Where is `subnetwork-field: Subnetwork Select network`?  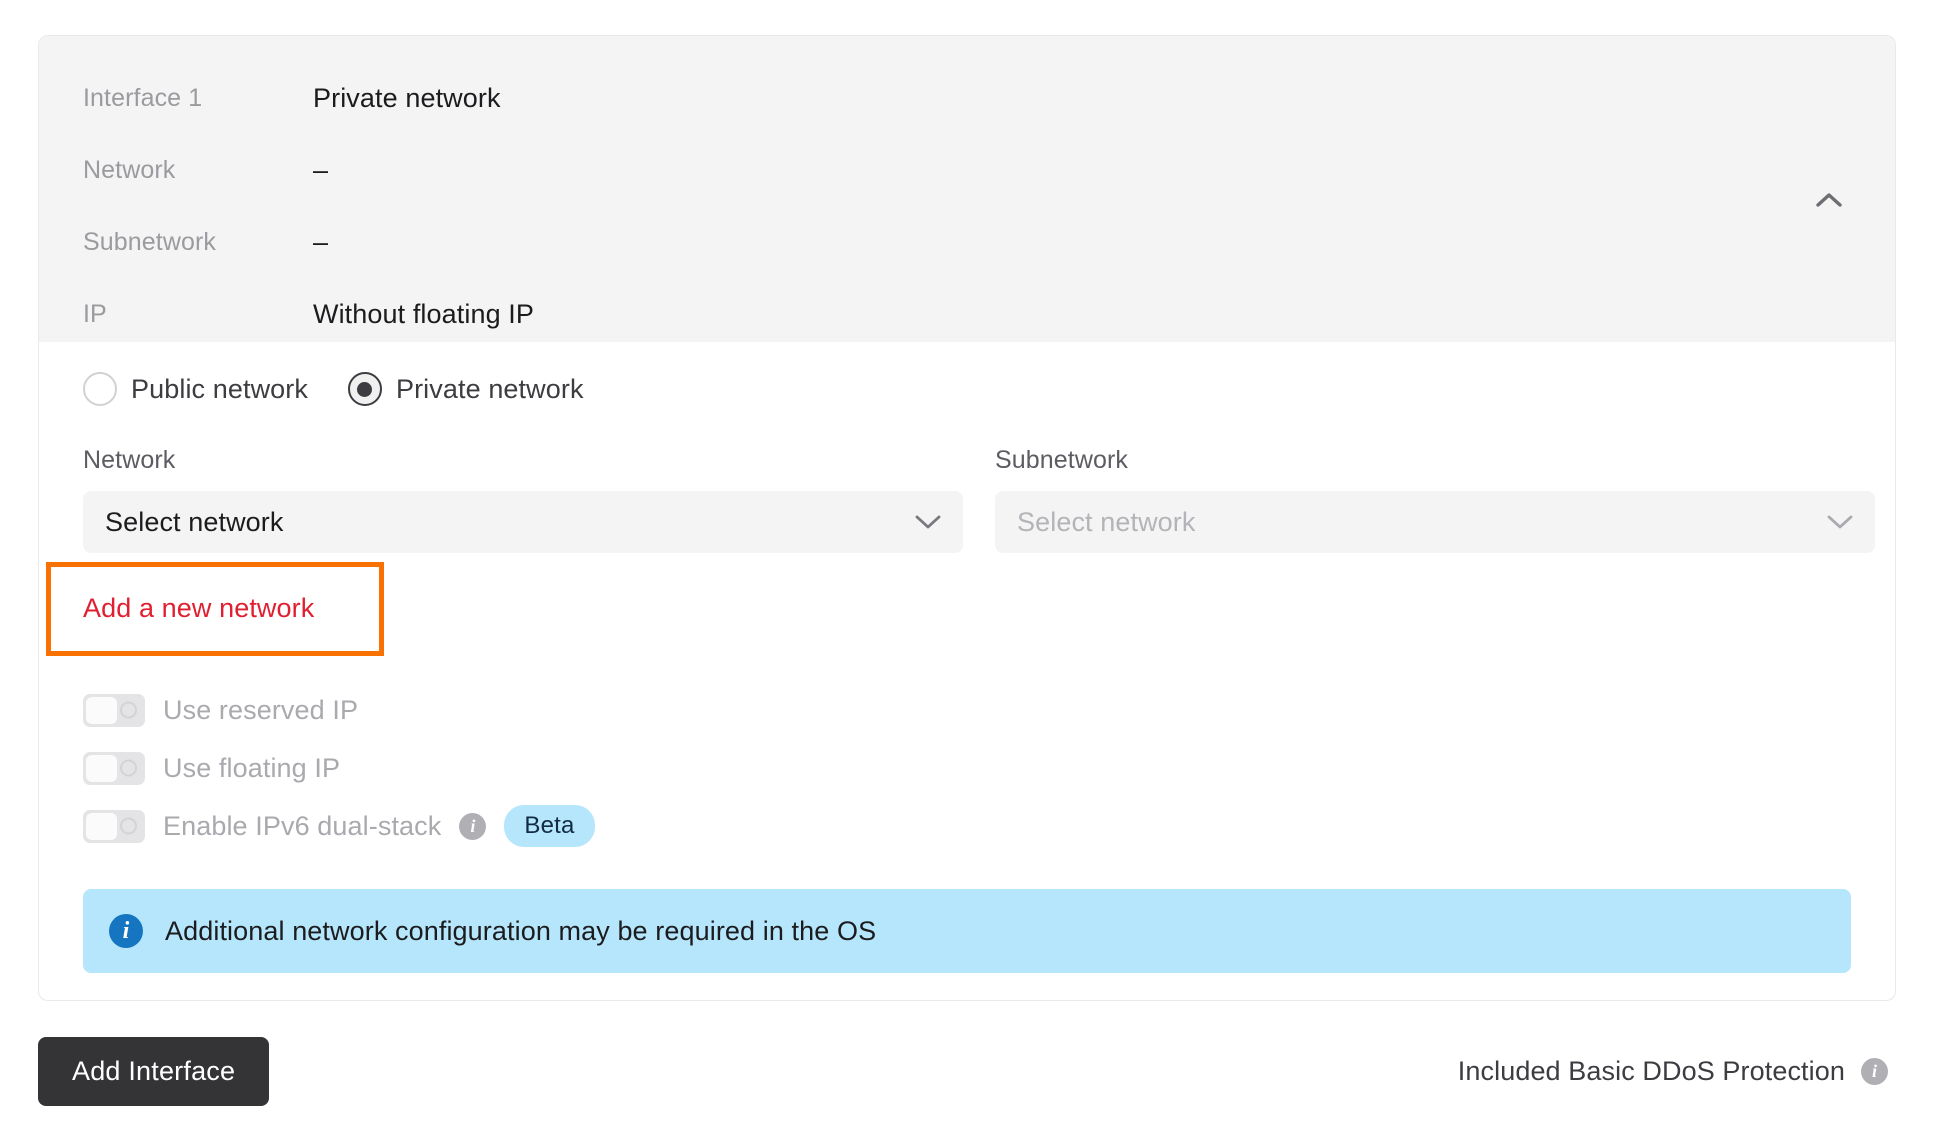
subnetwork-field: Subnetwork Select network is located at coordinates (1435, 499).